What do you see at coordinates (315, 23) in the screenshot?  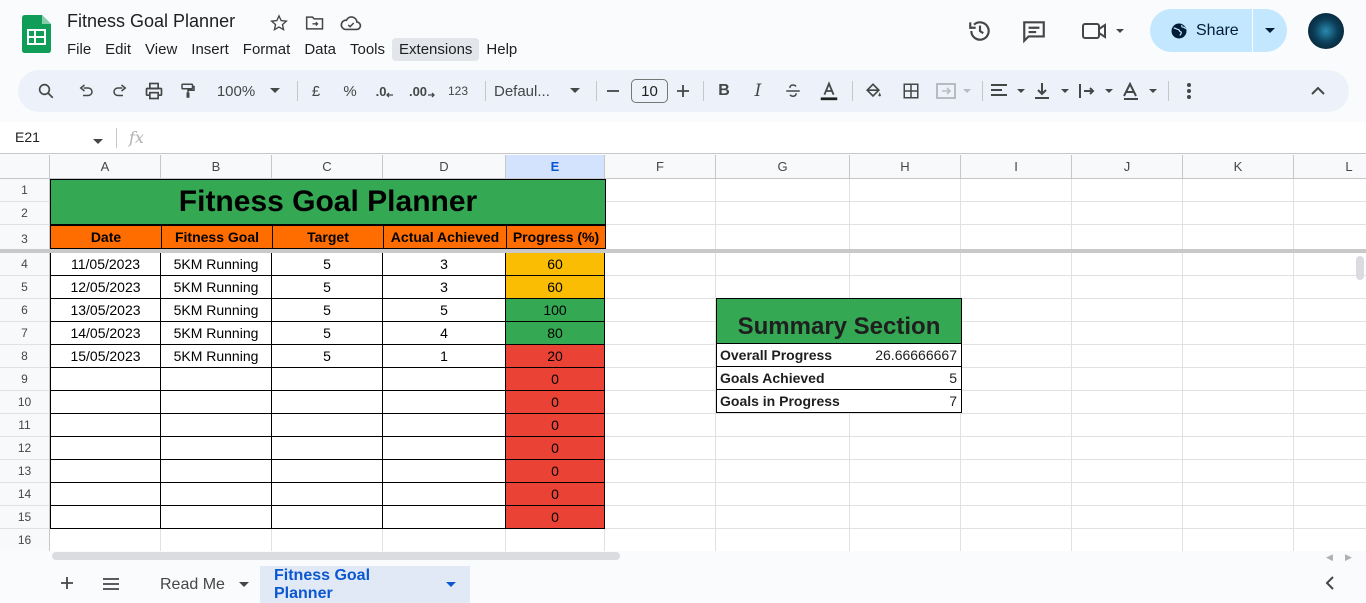 I see `move-folder-icon` at bounding box center [315, 23].